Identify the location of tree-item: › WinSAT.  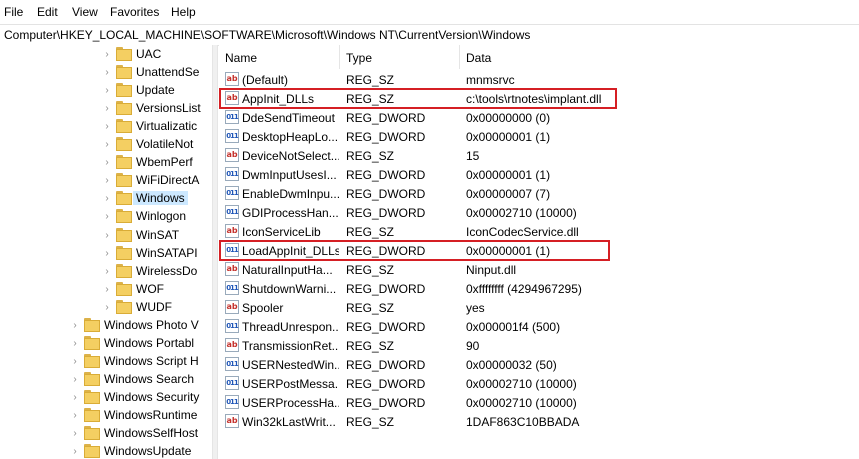
(157, 236).